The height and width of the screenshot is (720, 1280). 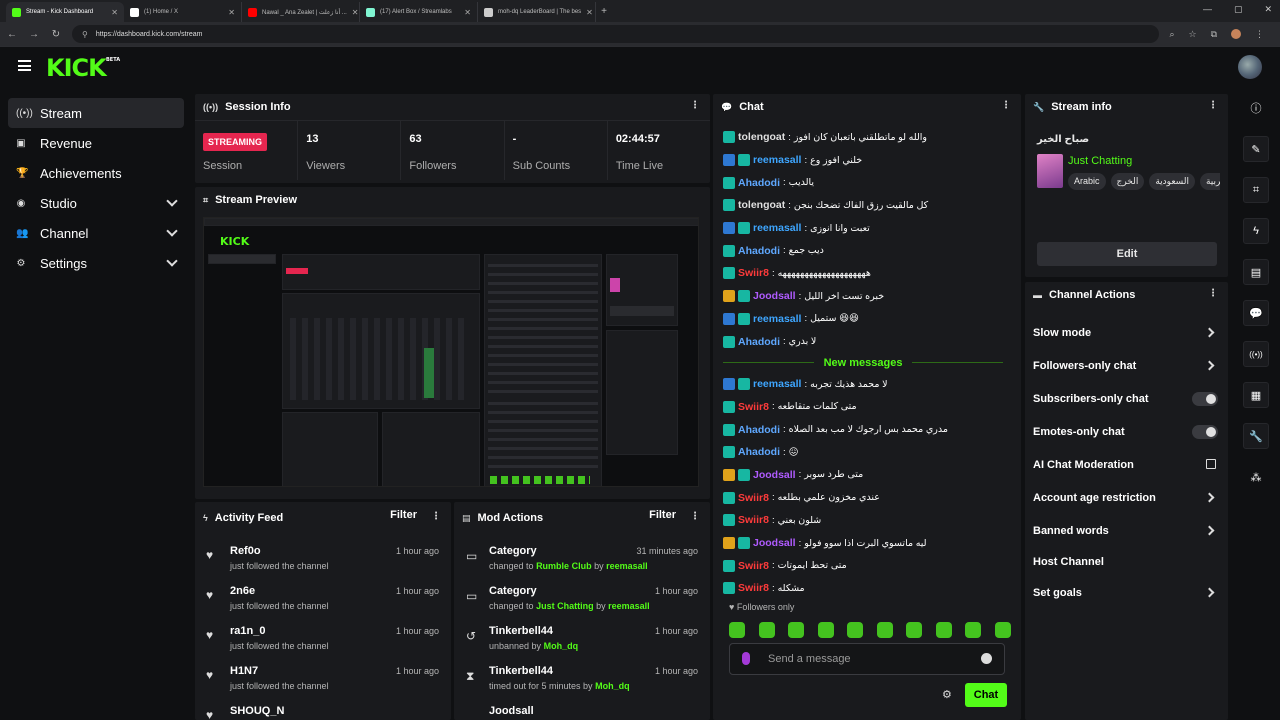 What do you see at coordinates (1127, 181) in the screenshot?
I see `stream-tag: الخرج` at bounding box center [1127, 181].